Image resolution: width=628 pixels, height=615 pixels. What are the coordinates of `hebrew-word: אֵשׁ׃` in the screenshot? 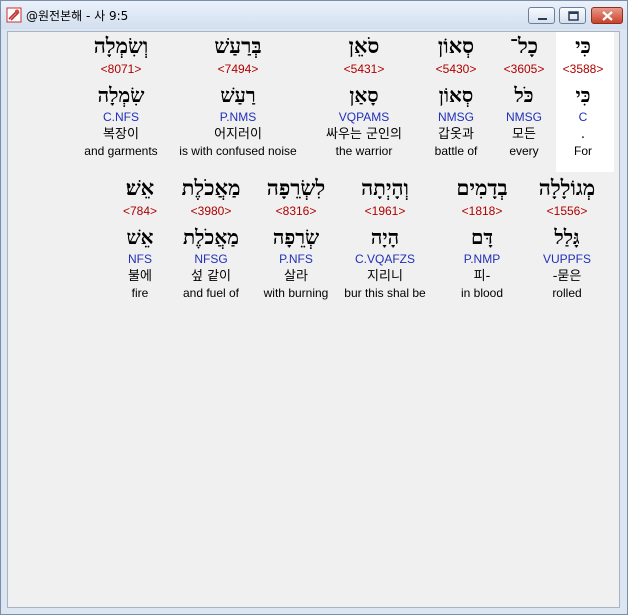 It's located at (140, 187).